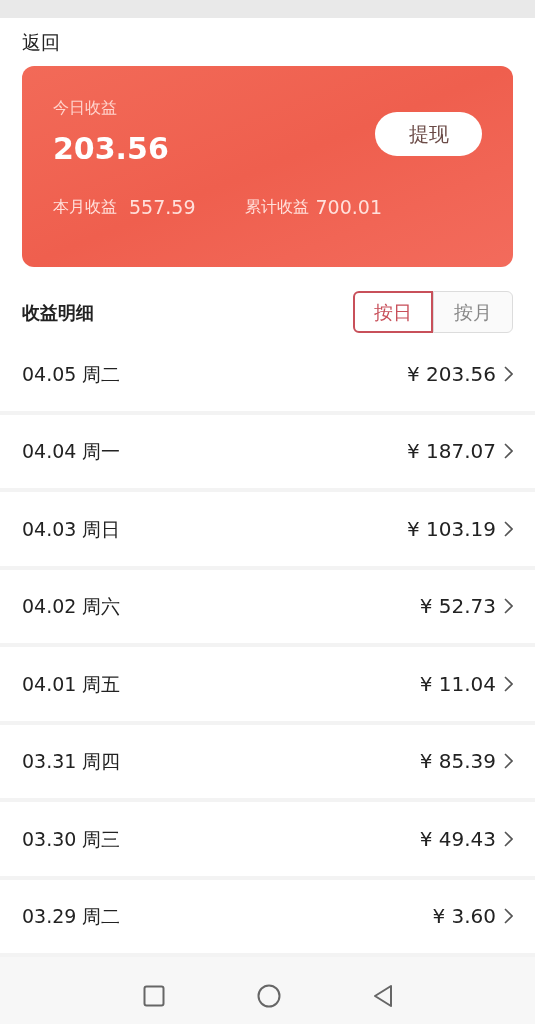  I want to click on row-amount: ¥ 52.73, so click(457, 607).